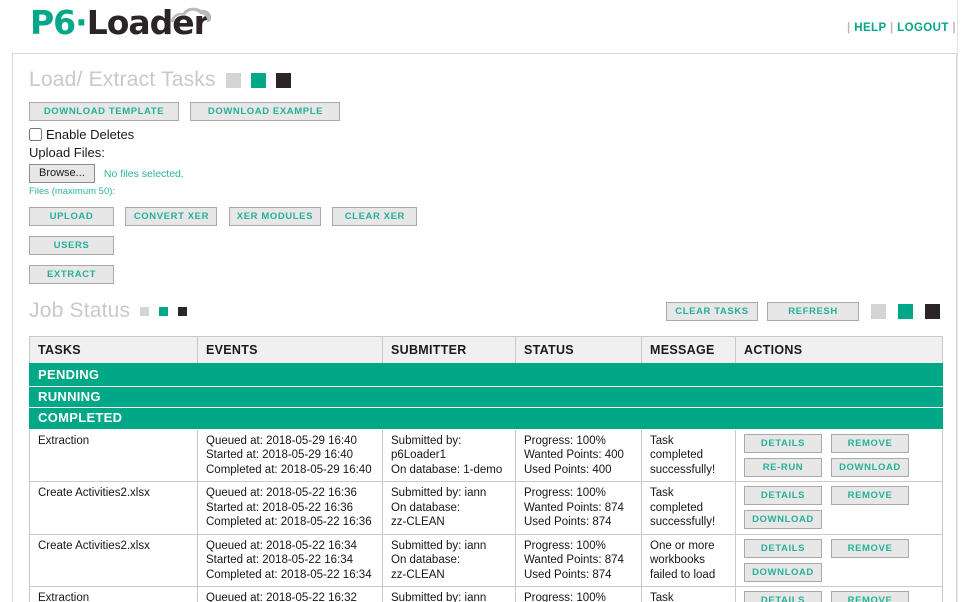  What do you see at coordinates (281, 545) in the screenshot?
I see `events-line: Queued at: 2018-05-22 16:34` at bounding box center [281, 545].